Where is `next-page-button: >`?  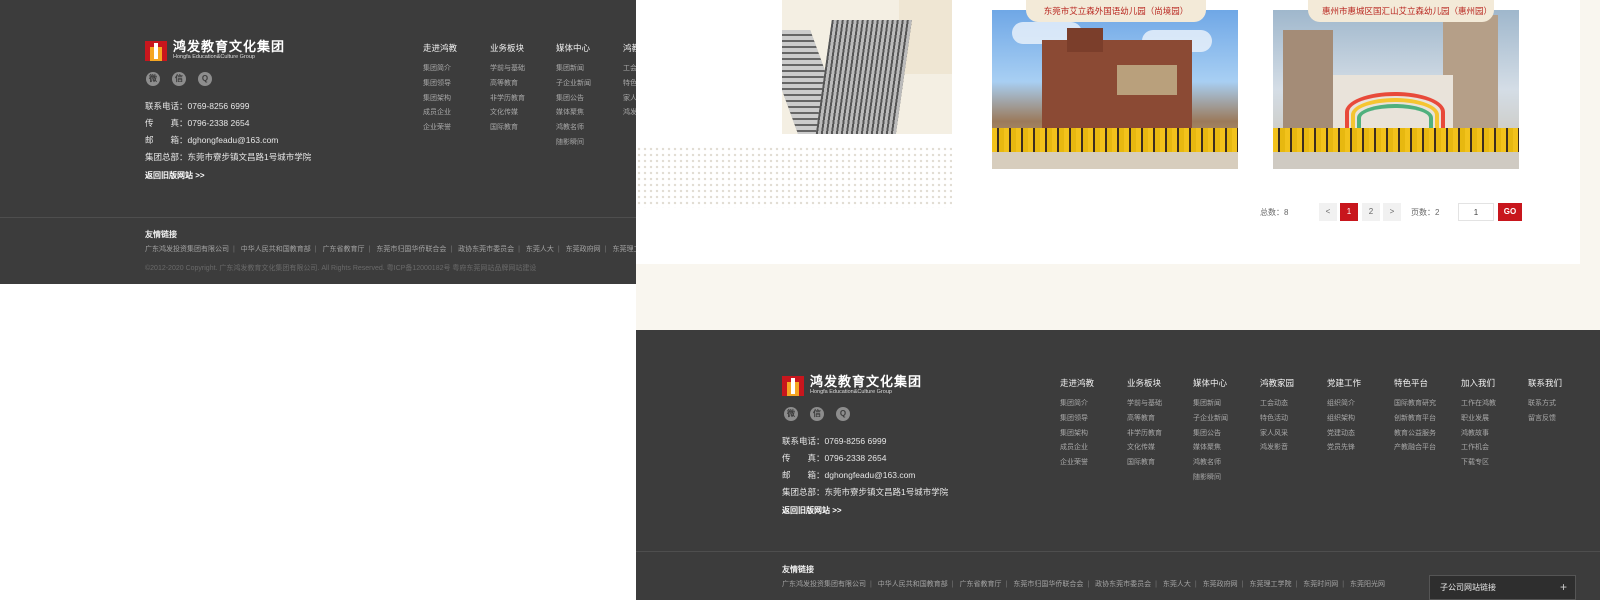
next-page-button: > is located at coordinates (1392, 212).